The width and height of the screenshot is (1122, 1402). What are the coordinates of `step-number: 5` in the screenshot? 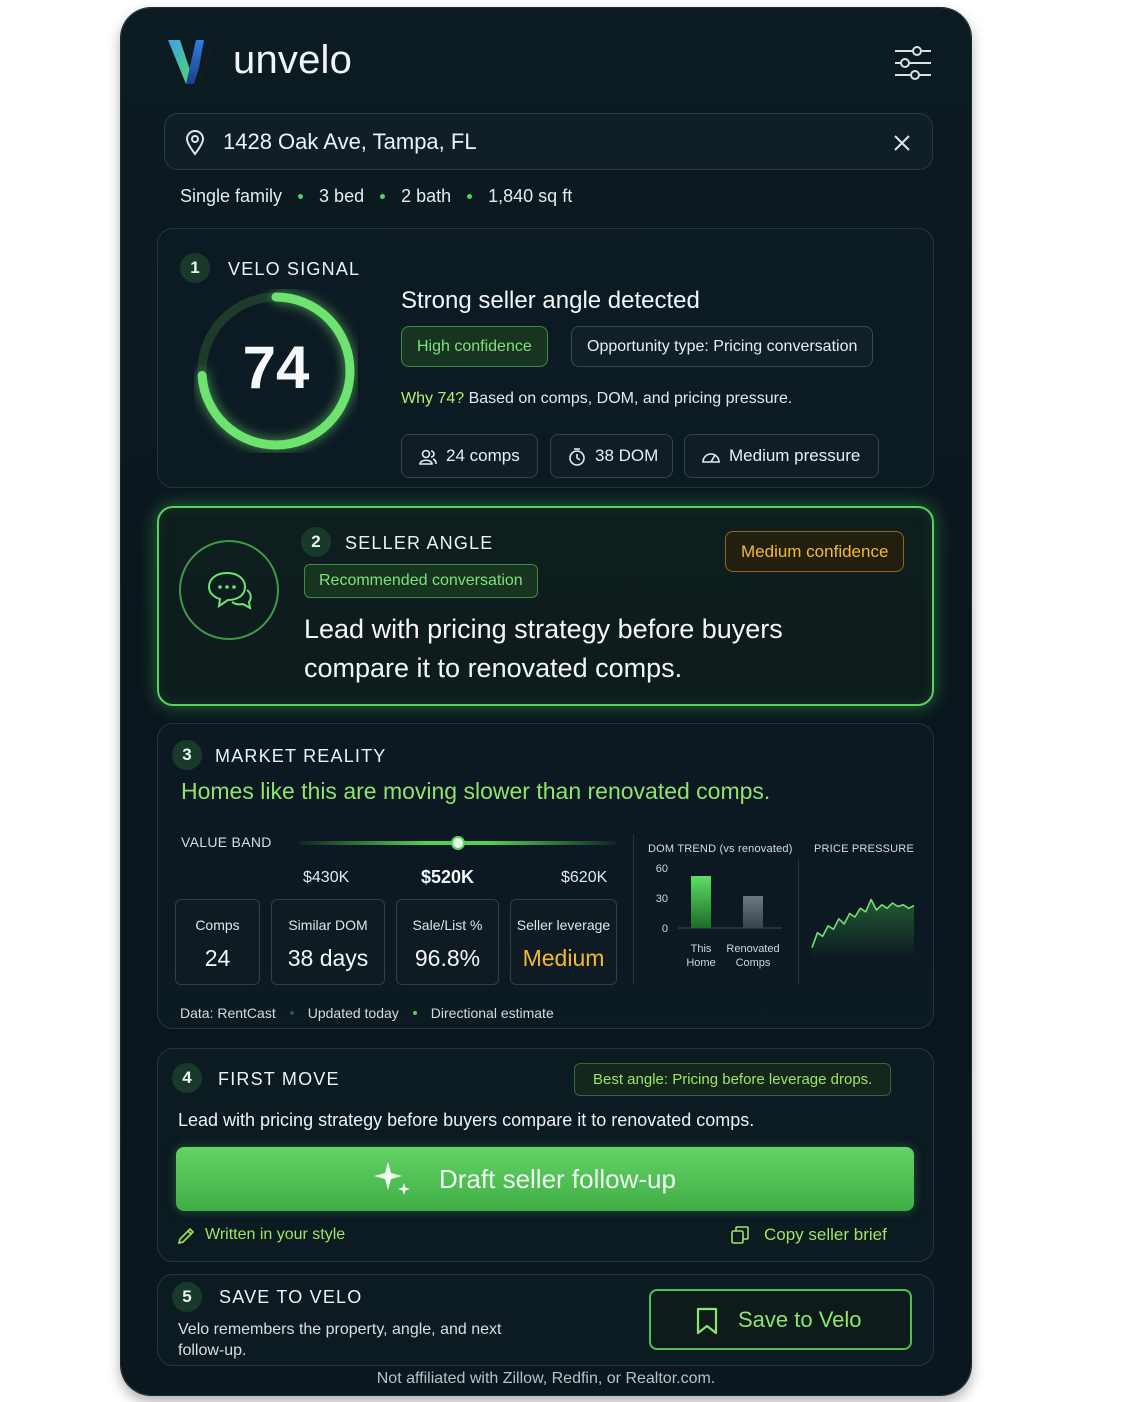 It's located at (187, 1297).